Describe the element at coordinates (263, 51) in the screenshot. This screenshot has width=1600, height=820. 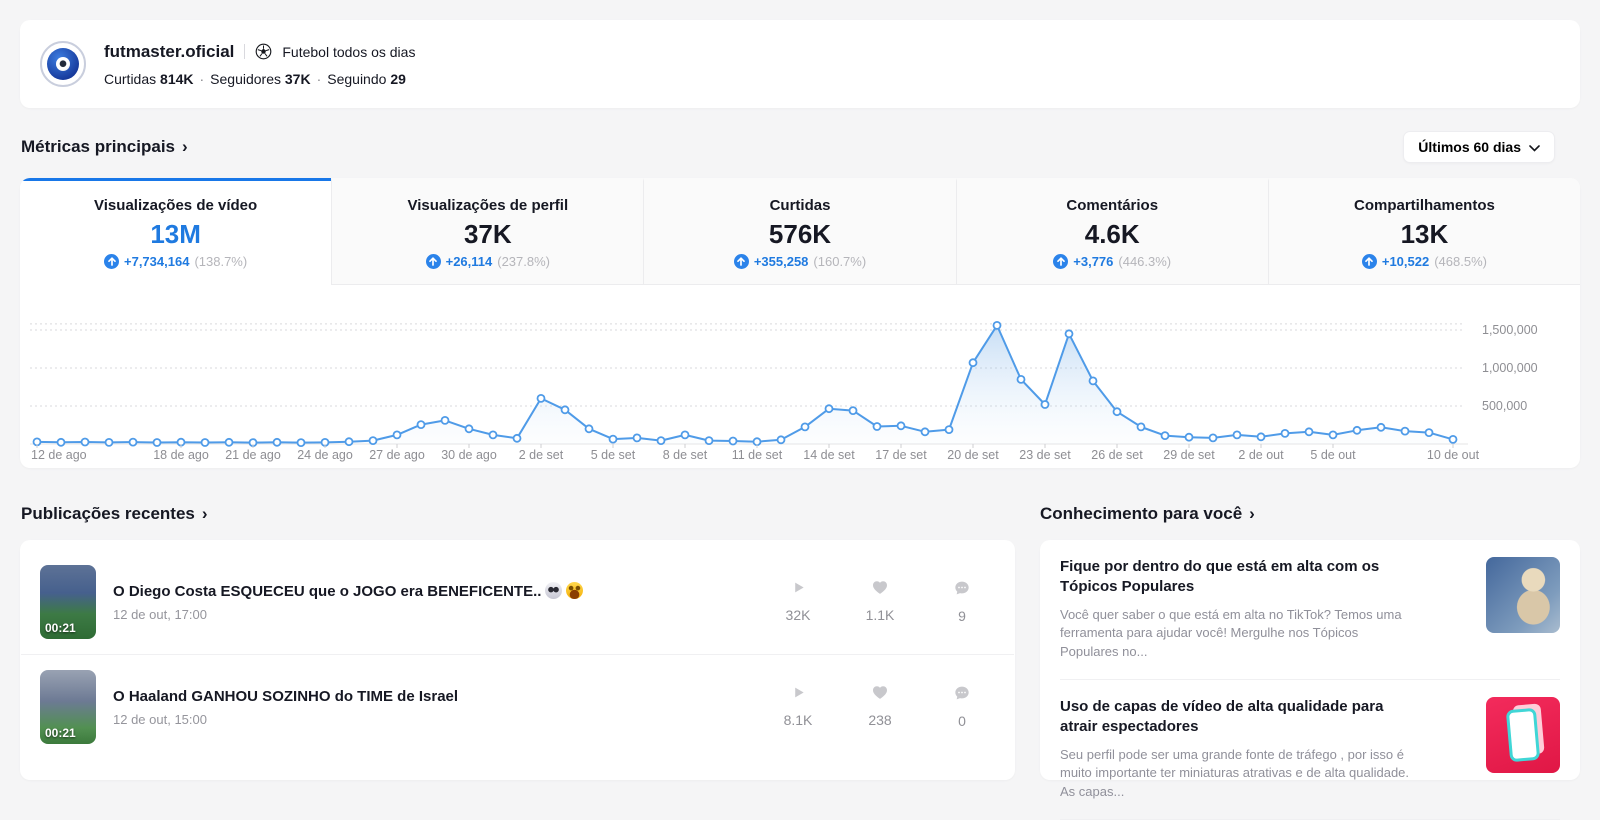
I see `soccer-ball-icon` at that location.